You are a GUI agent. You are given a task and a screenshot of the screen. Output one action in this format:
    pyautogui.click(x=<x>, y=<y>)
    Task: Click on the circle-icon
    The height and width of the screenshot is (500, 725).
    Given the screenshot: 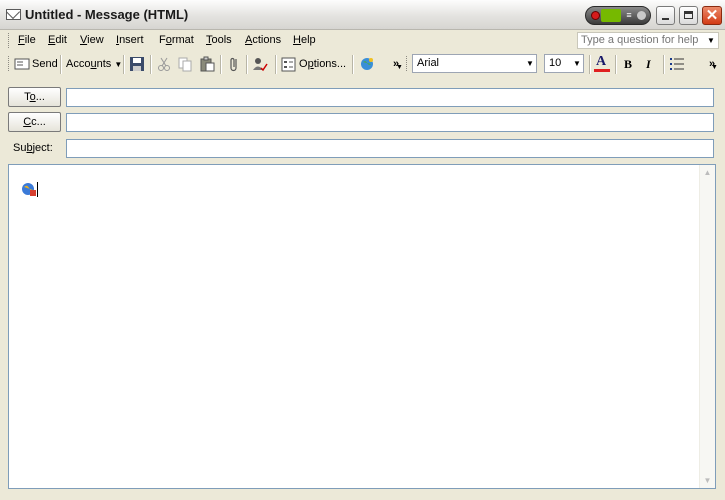 What is the action you would take?
    pyautogui.click(x=641, y=15)
    